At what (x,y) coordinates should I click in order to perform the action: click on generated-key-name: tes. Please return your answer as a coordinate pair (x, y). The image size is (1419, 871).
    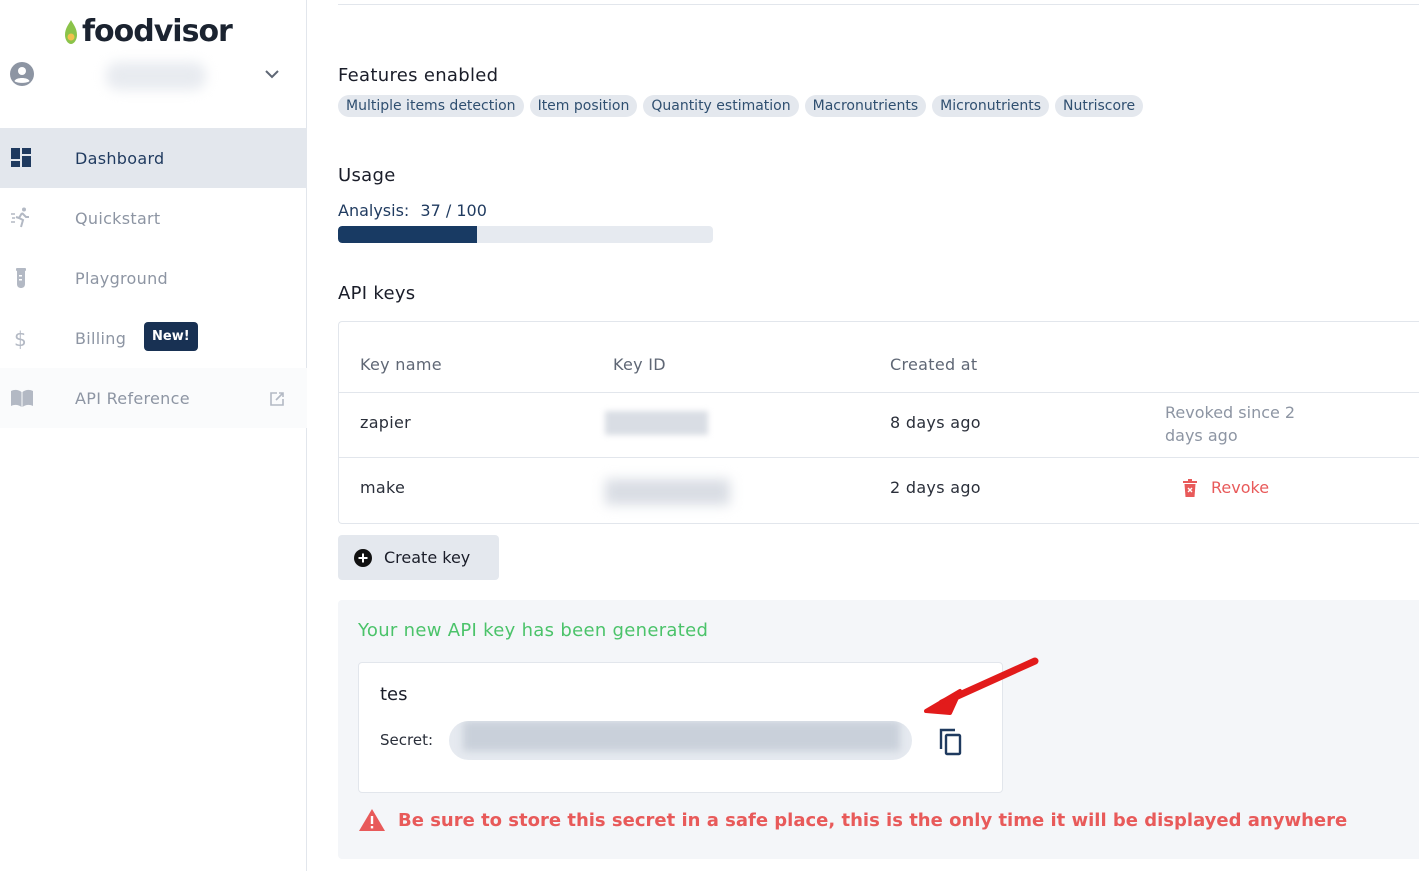
    Looking at the image, I should click on (394, 694).